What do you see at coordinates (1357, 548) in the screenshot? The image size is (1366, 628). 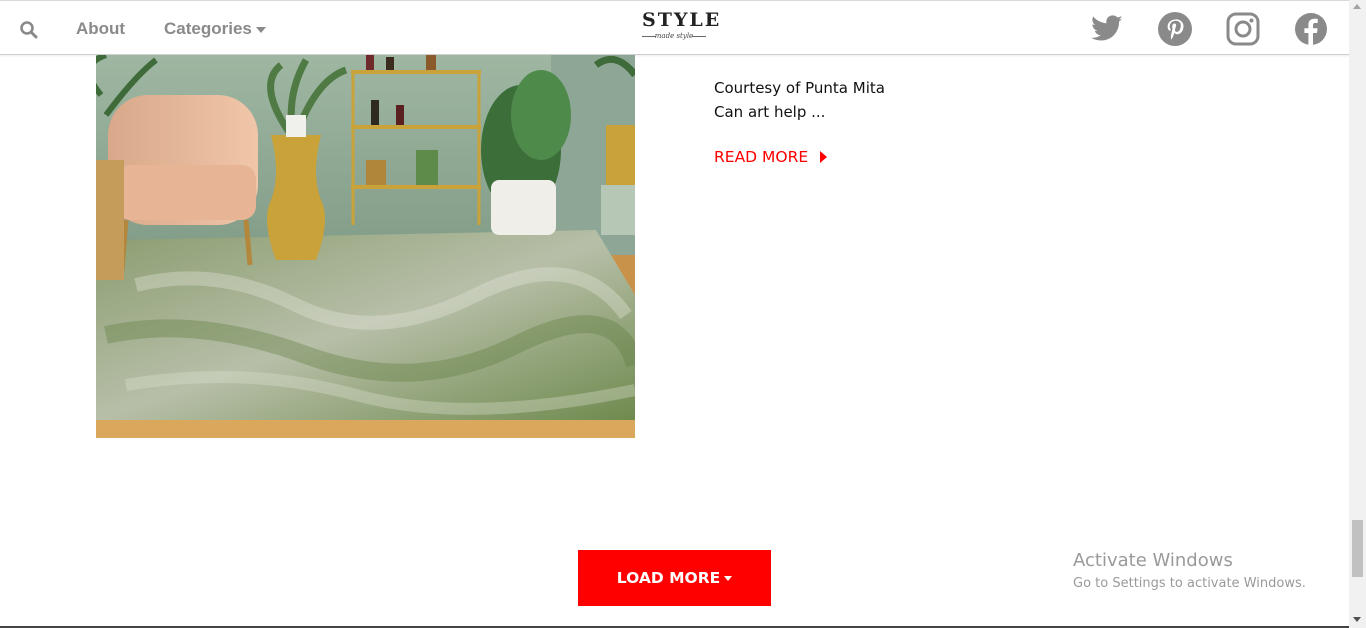 I see `scroll-thumb` at bounding box center [1357, 548].